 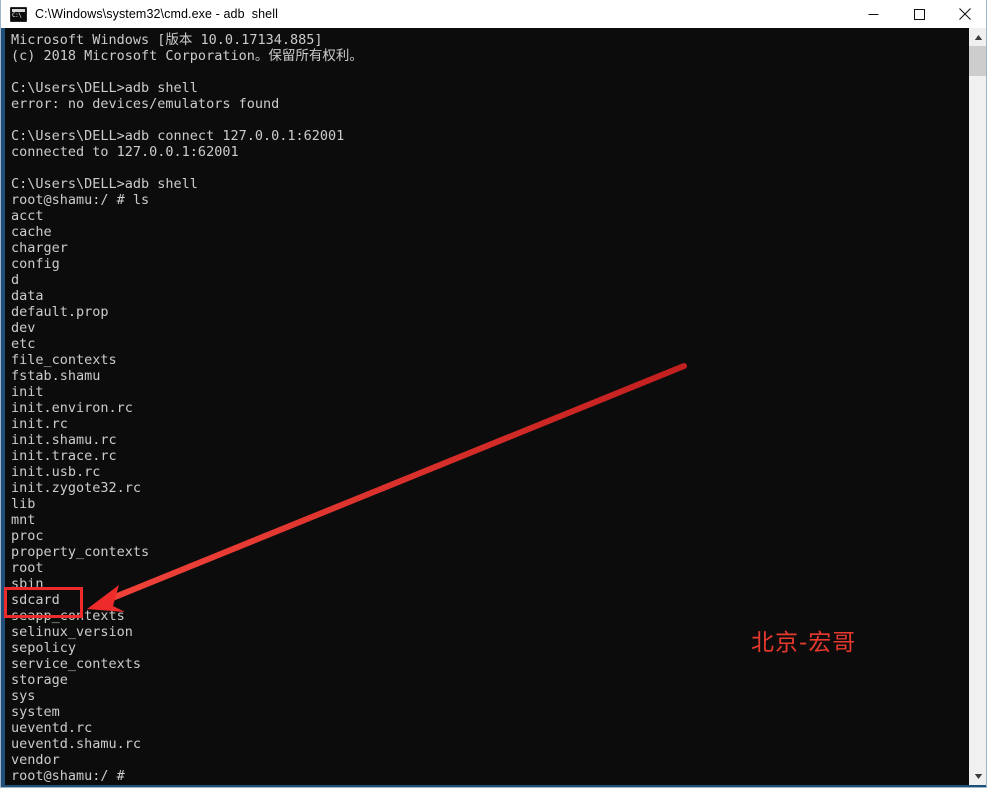 What do you see at coordinates (68, 616) in the screenshot?
I see `console-line: seapp_contexts` at bounding box center [68, 616].